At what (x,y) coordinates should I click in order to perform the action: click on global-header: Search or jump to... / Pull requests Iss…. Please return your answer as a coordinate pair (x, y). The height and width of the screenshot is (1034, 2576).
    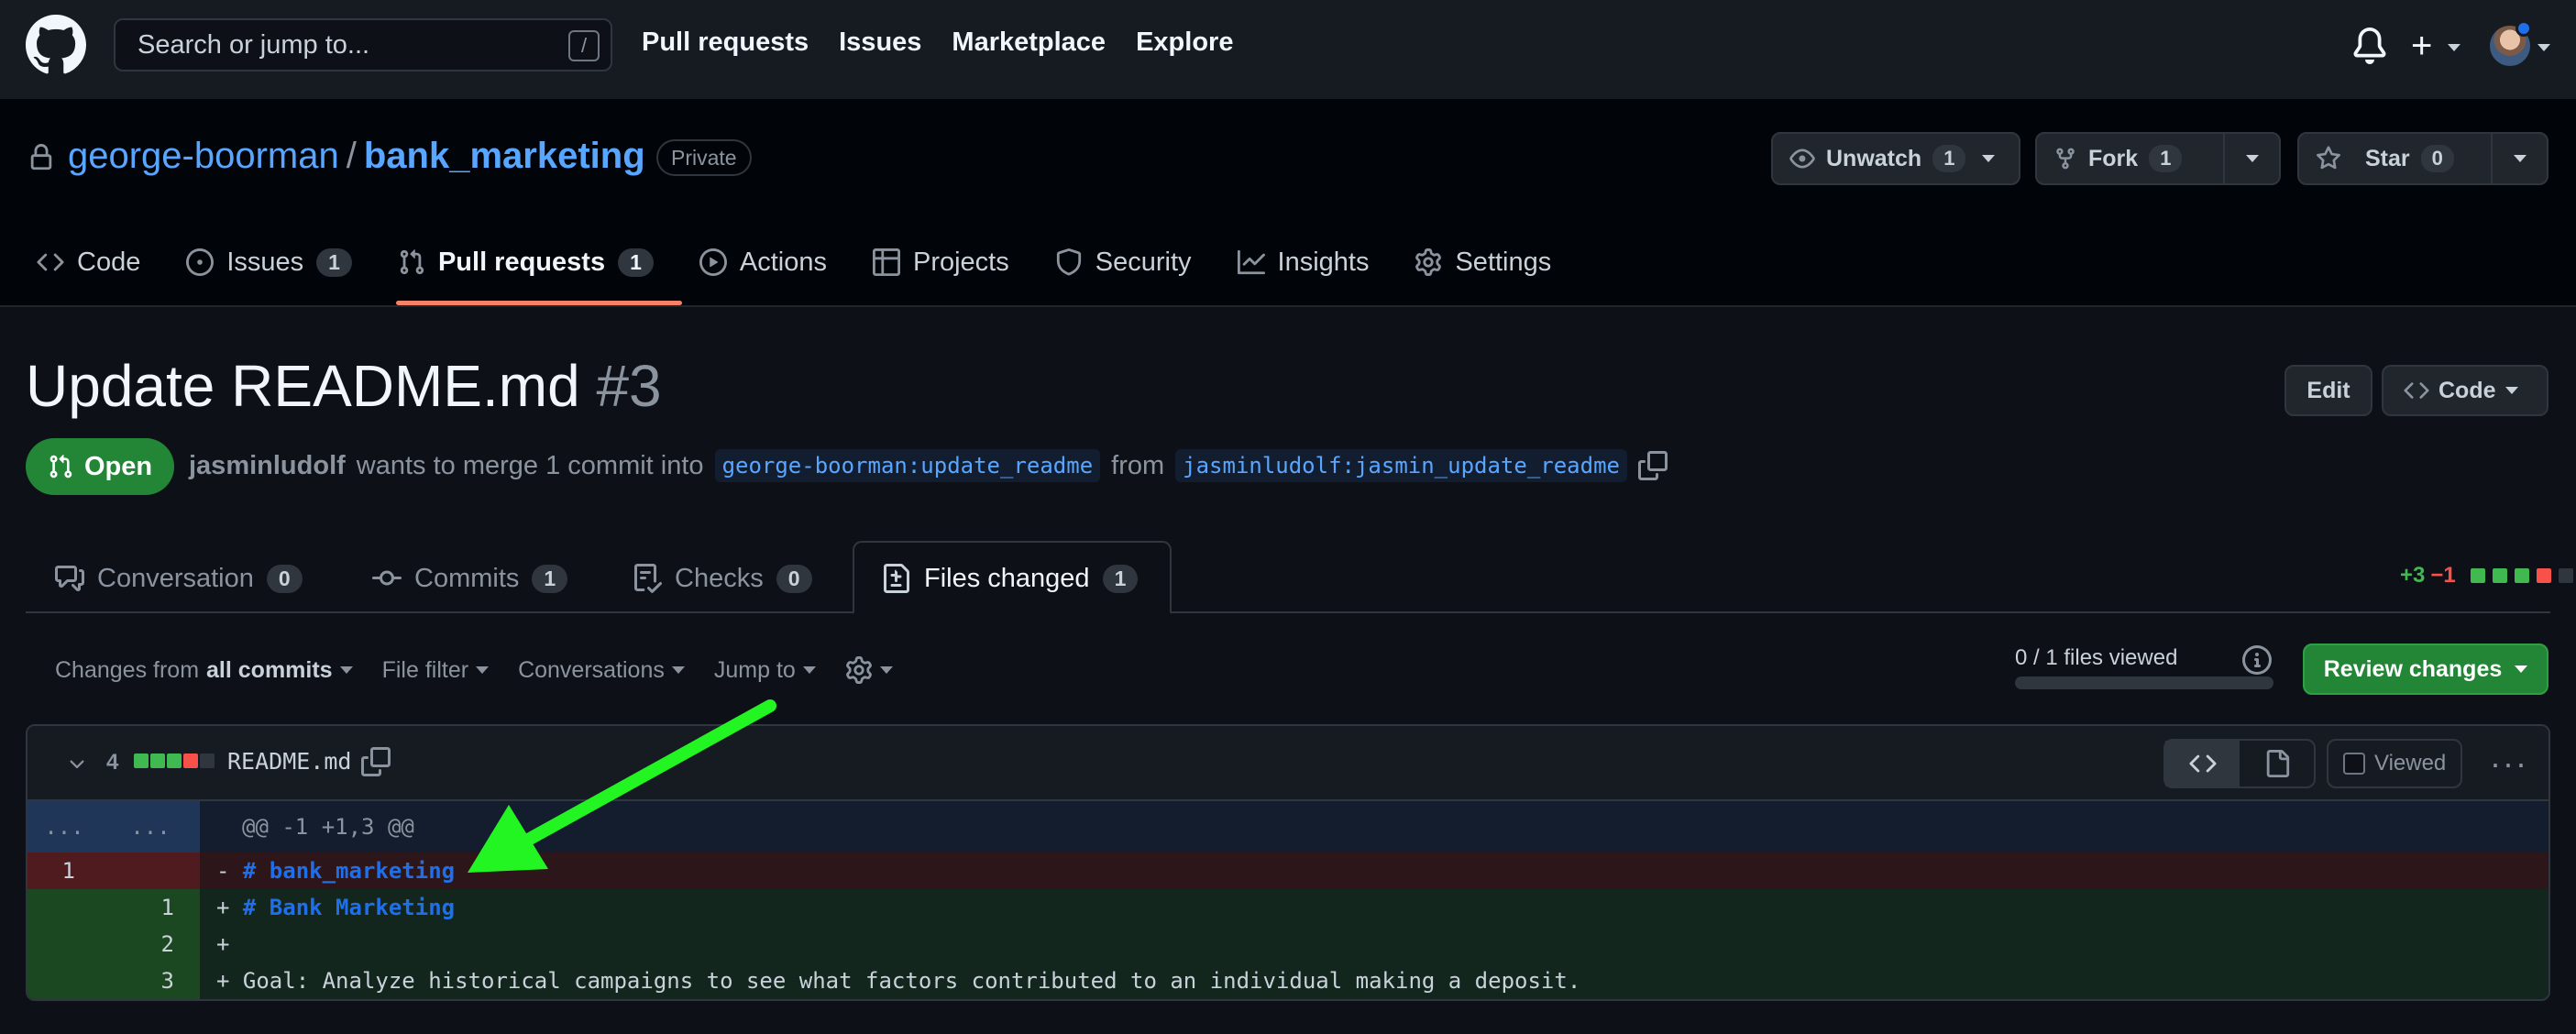
    Looking at the image, I should click on (1288, 49).